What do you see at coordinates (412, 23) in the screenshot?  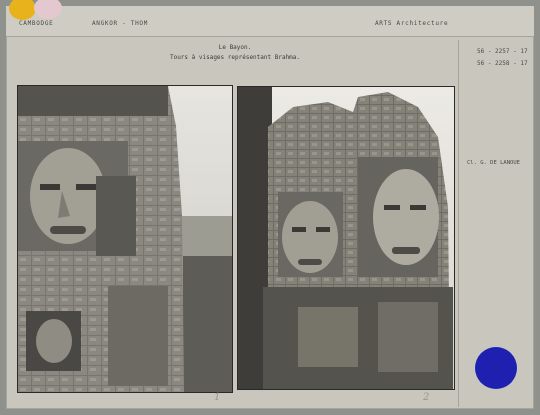 I see `header-subject: ARTS Architecture` at bounding box center [412, 23].